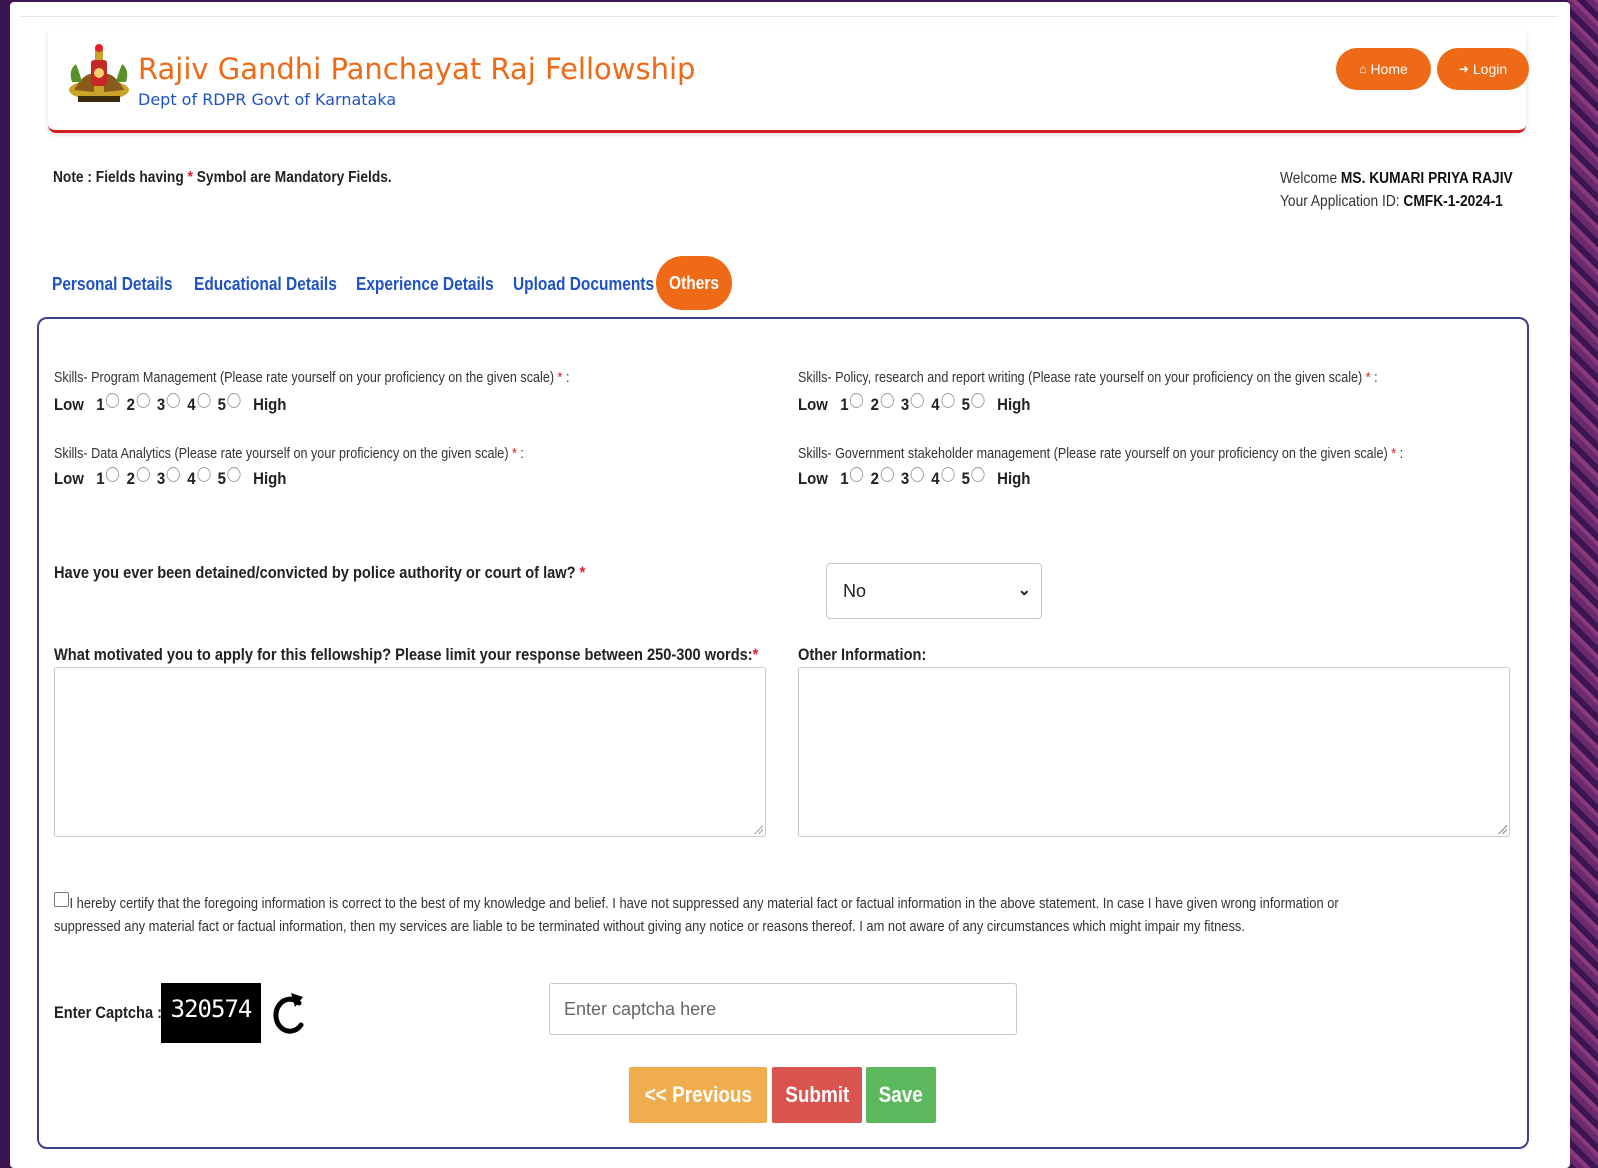 This screenshot has height=1168, width=1598. I want to click on tab-educational-details: Educational Details, so click(265, 284).